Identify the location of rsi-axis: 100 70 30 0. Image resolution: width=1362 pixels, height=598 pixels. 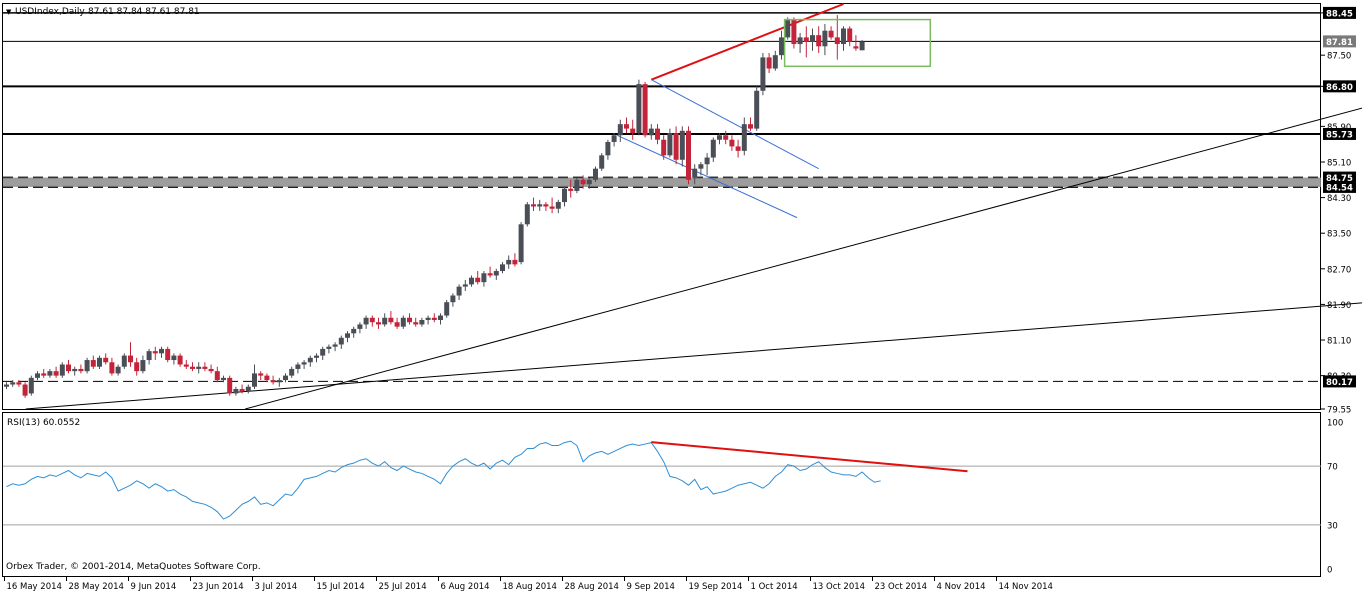
(1335, 497).